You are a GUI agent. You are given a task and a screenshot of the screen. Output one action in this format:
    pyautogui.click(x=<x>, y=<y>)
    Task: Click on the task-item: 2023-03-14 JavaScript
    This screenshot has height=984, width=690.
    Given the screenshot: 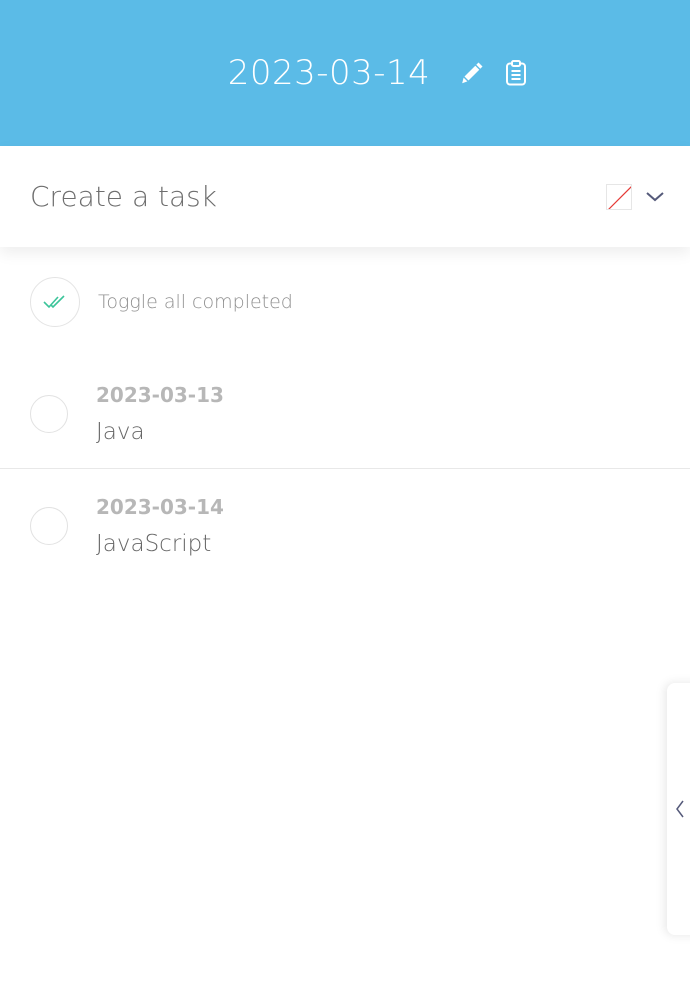 What is the action you would take?
    pyautogui.click(x=345, y=525)
    